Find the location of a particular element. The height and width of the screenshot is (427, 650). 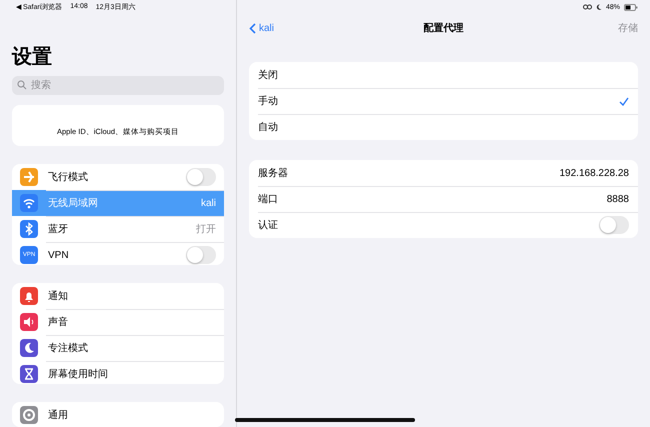

settings-row: 飞行模式 is located at coordinates (118, 177).